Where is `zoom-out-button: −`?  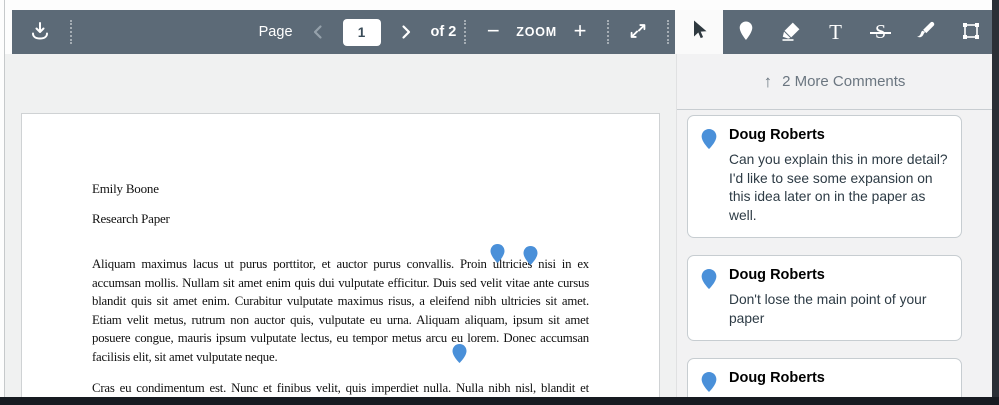
zoom-out-button: − is located at coordinates (493, 32).